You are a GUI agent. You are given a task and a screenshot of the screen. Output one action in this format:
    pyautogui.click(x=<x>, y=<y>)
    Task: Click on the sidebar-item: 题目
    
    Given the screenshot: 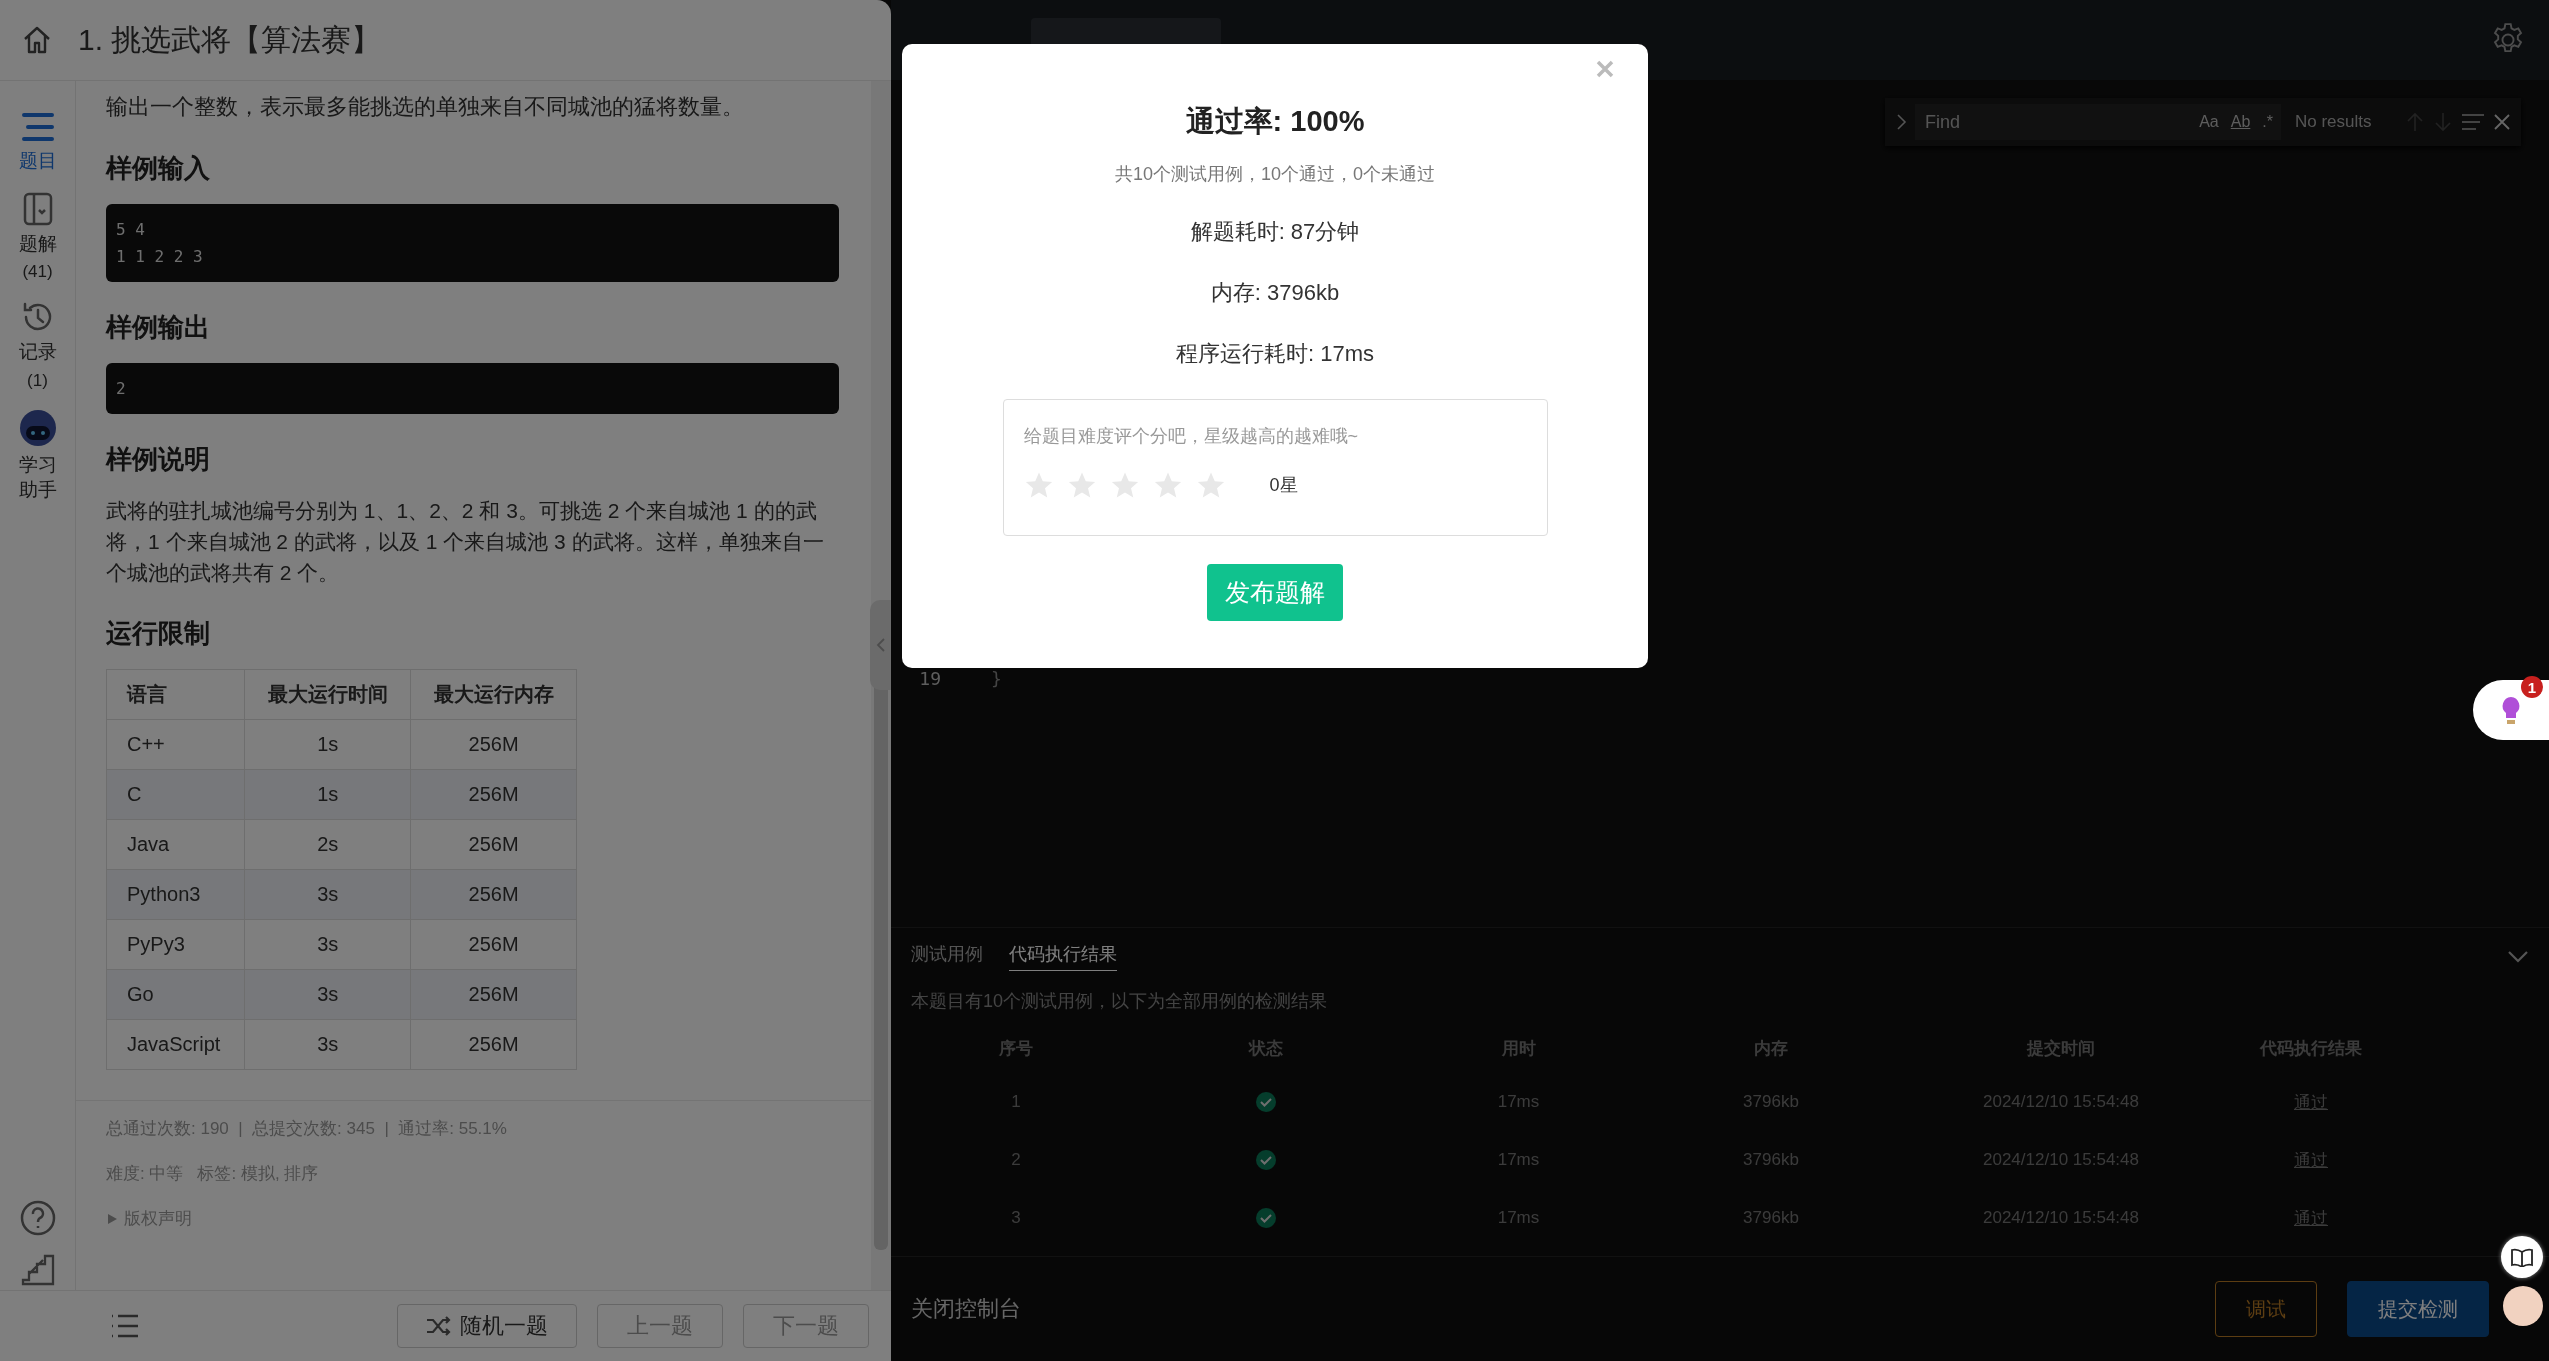 What is the action you would take?
    pyautogui.click(x=37, y=142)
    